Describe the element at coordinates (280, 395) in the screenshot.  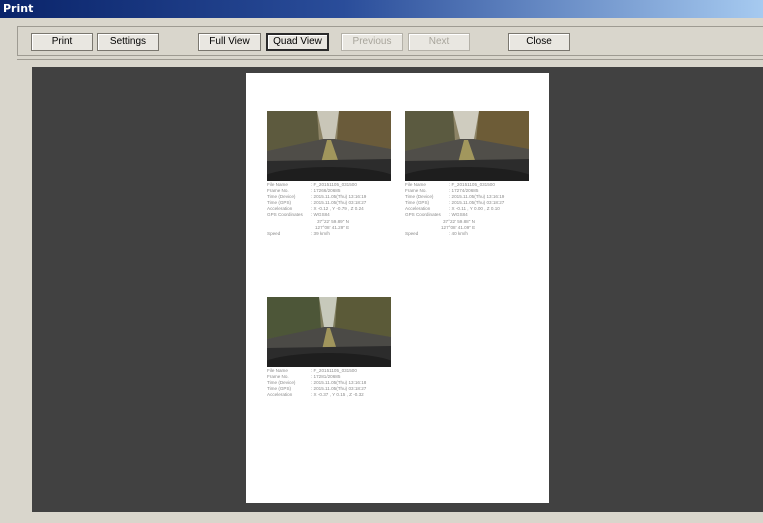
I see `acceleration-label: Acceleration` at that location.